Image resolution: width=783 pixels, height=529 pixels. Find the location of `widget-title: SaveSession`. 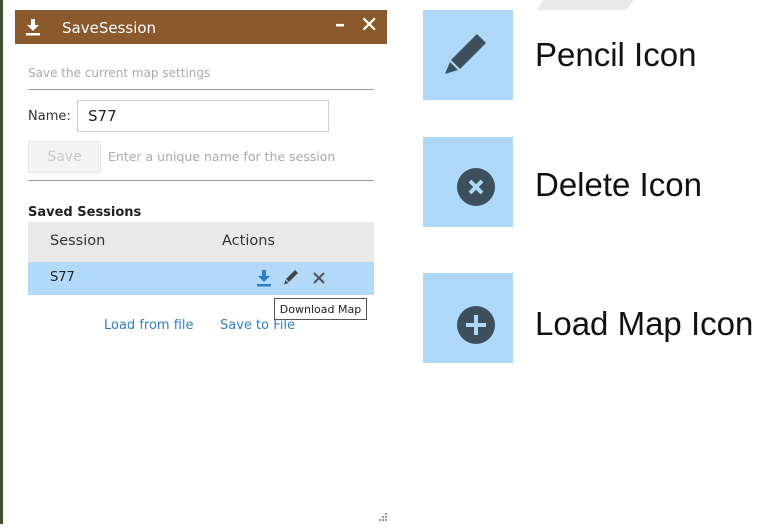

widget-title: SaveSession is located at coordinates (109, 28).